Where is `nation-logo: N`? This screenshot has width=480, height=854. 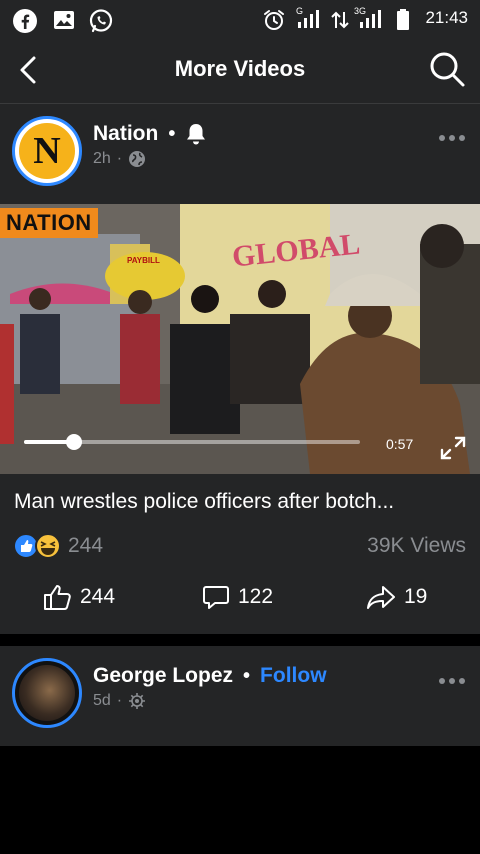 nation-logo: N is located at coordinates (47, 151).